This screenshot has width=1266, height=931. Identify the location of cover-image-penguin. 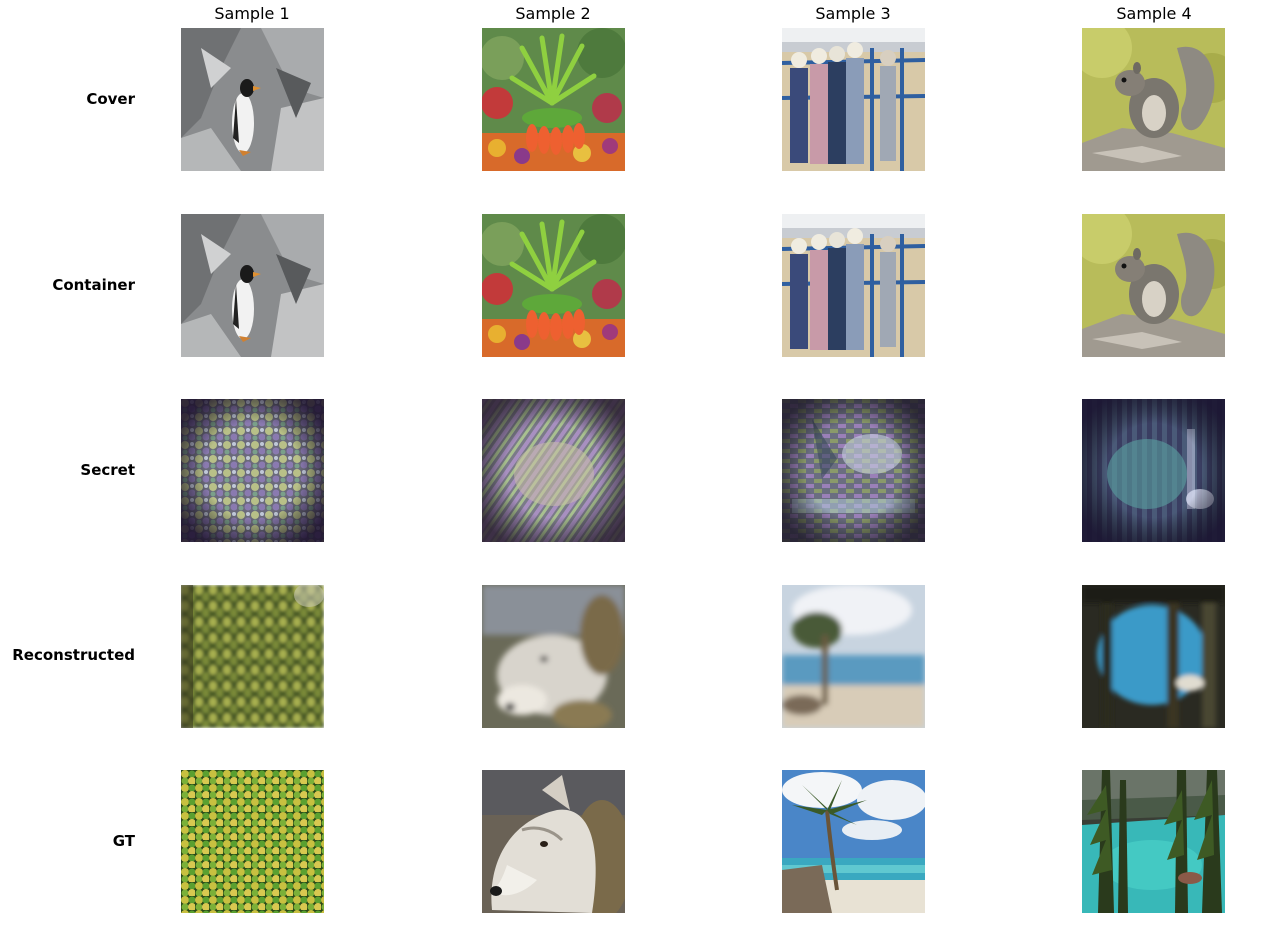
(252, 99).